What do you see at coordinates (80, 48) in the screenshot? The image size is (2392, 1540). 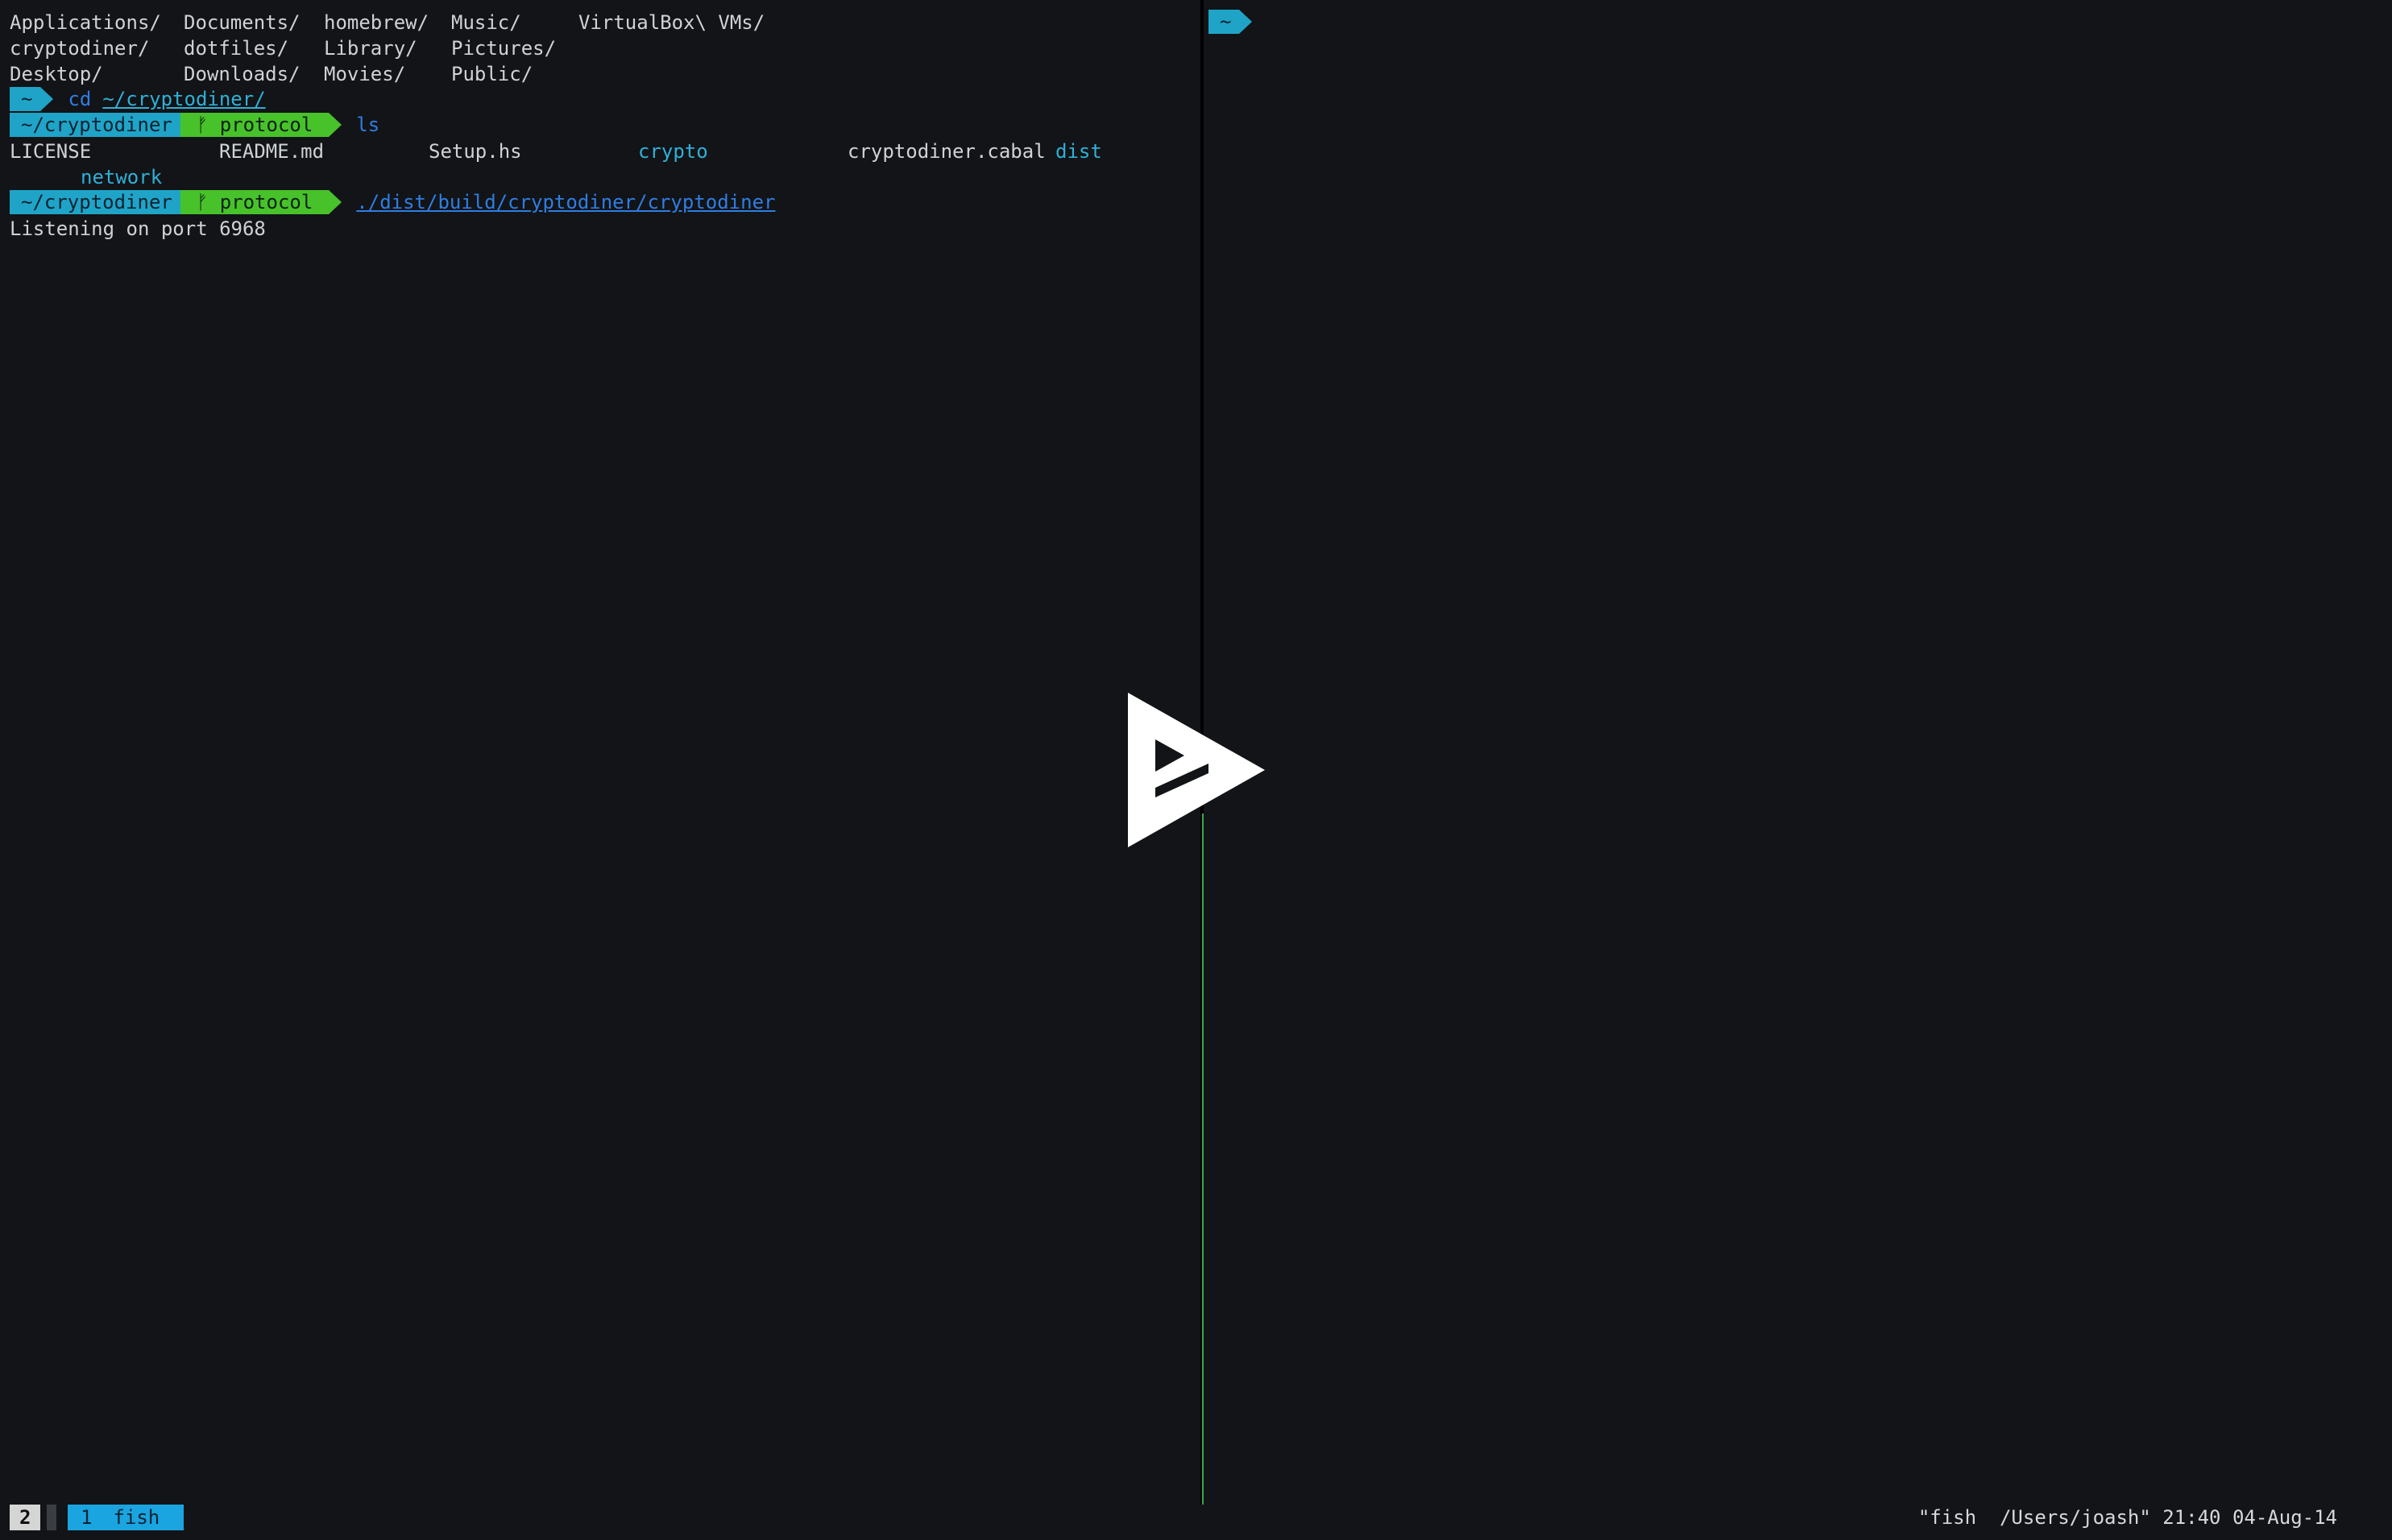 I see `ls-entry: cryptodiner/` at bounding box center [80, 48].